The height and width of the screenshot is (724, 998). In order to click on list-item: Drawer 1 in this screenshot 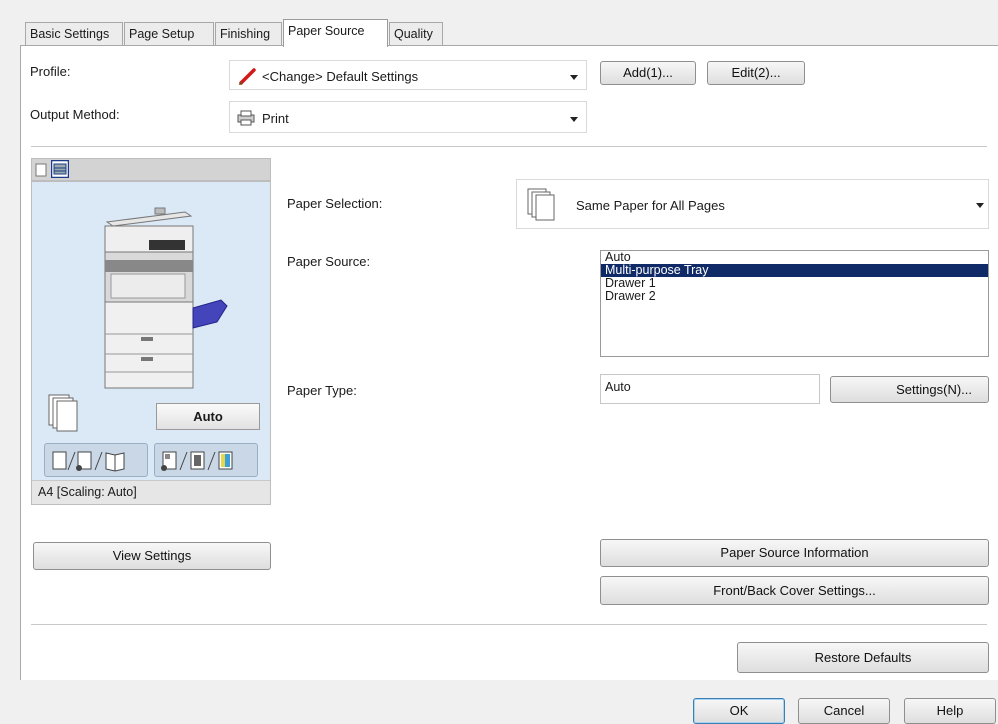, I will do `click(794, 283)`.